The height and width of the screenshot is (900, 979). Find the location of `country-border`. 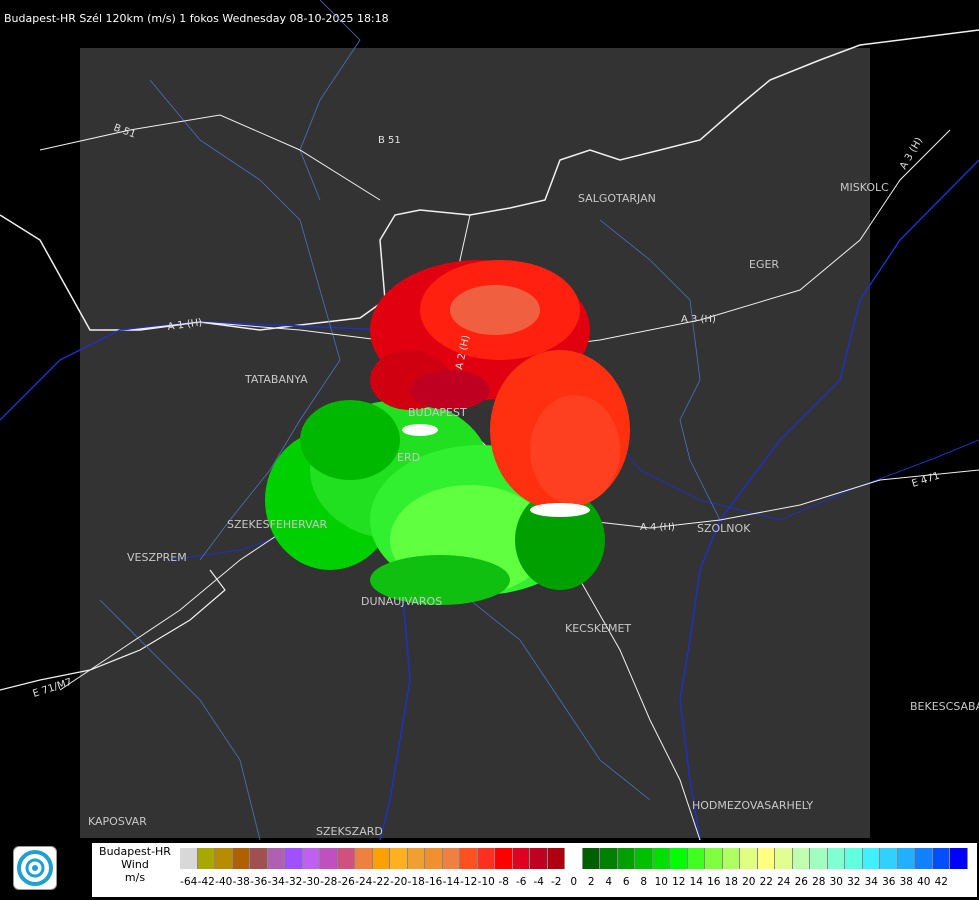

country-border is located at coordinates (113, 630).